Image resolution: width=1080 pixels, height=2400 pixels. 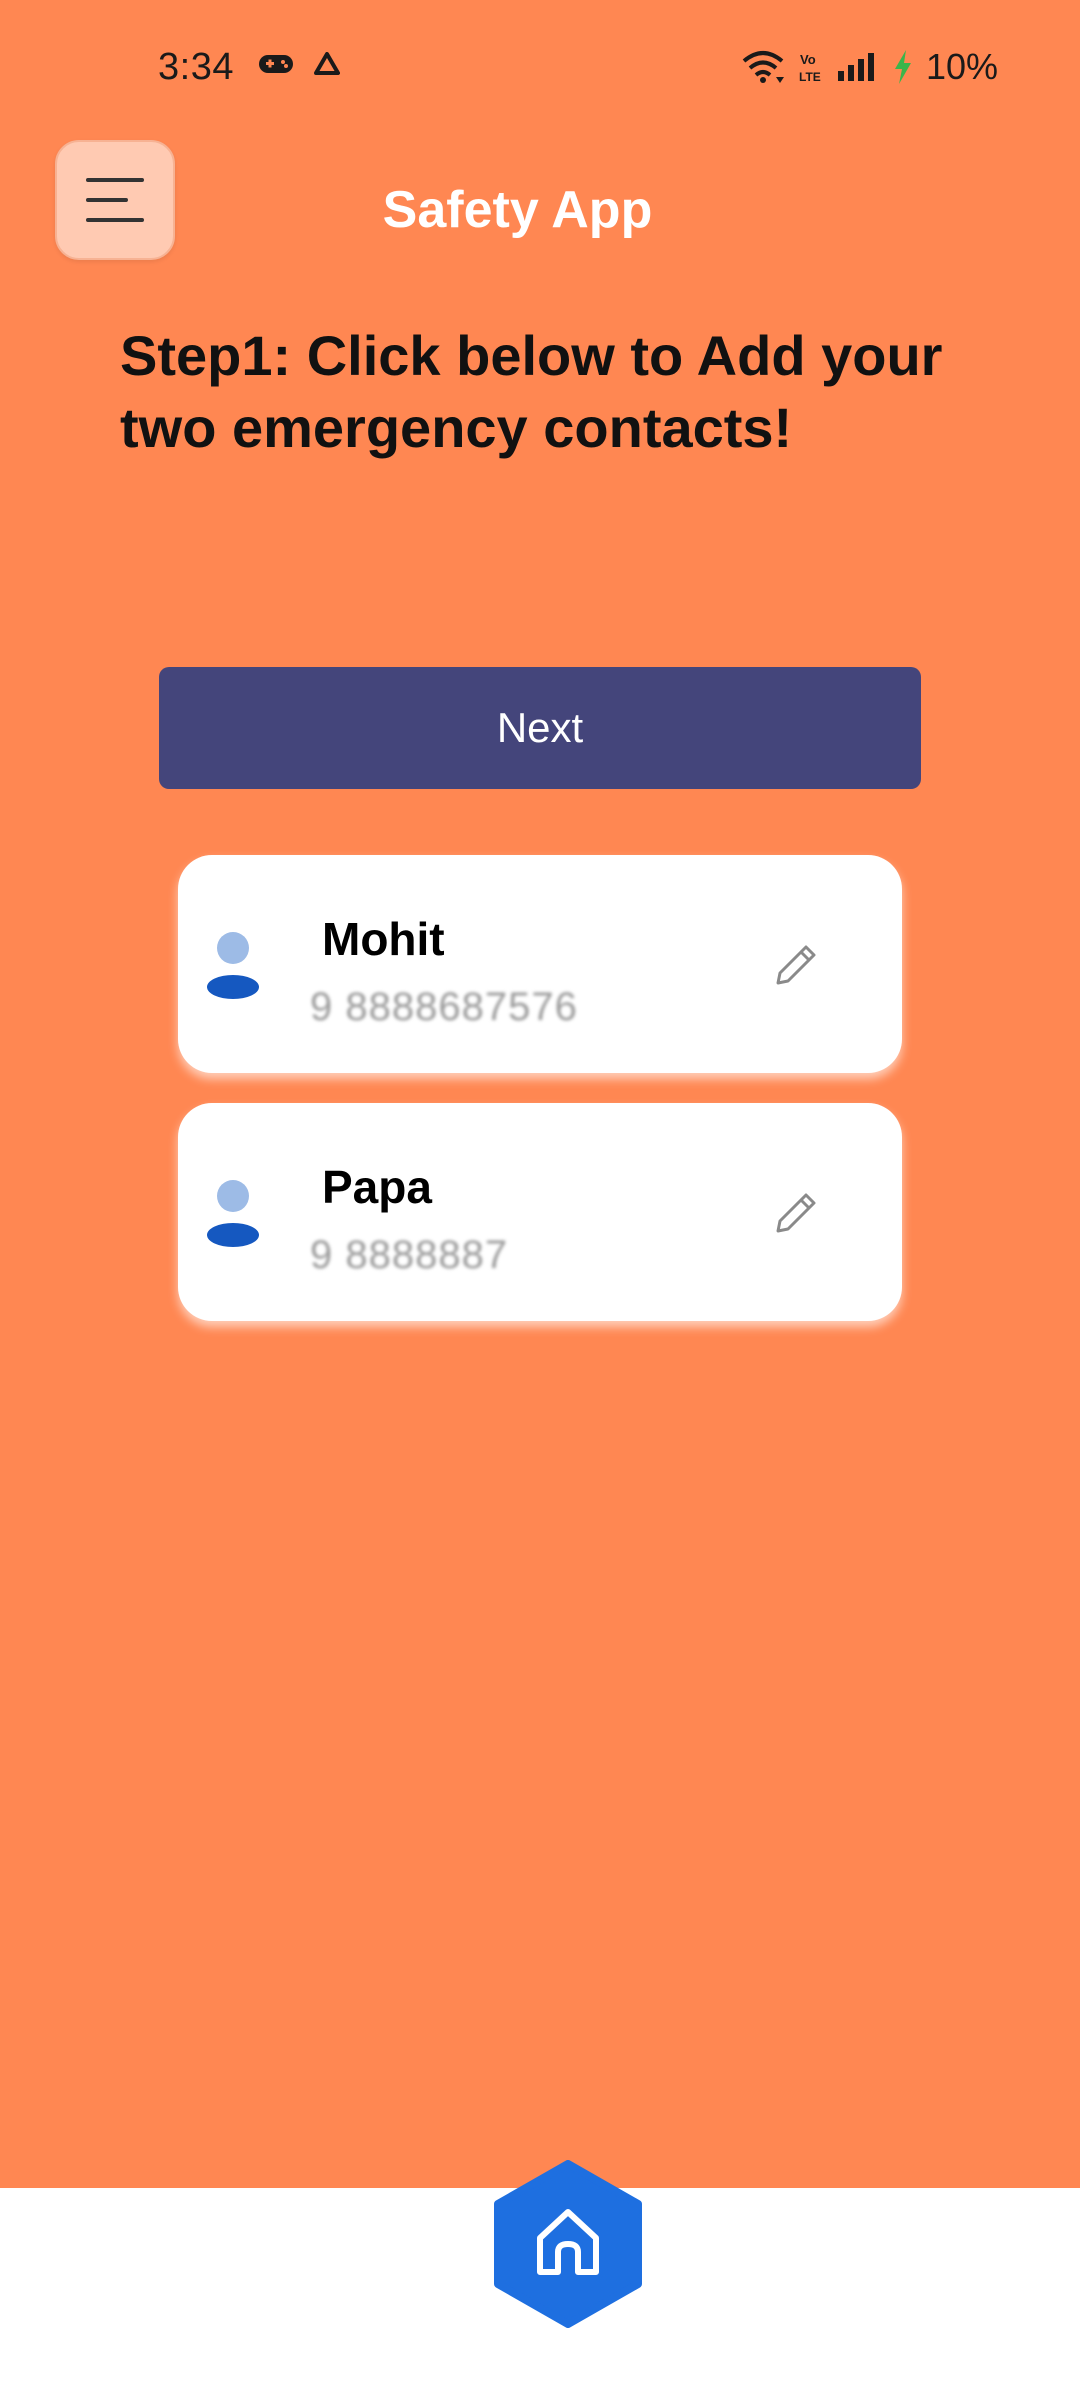 What do you see at coordinates (540, 70) in the screenshot?
I see `status-bar: 3:34 Vo LTE 10%` at bounding box center [540, 70].